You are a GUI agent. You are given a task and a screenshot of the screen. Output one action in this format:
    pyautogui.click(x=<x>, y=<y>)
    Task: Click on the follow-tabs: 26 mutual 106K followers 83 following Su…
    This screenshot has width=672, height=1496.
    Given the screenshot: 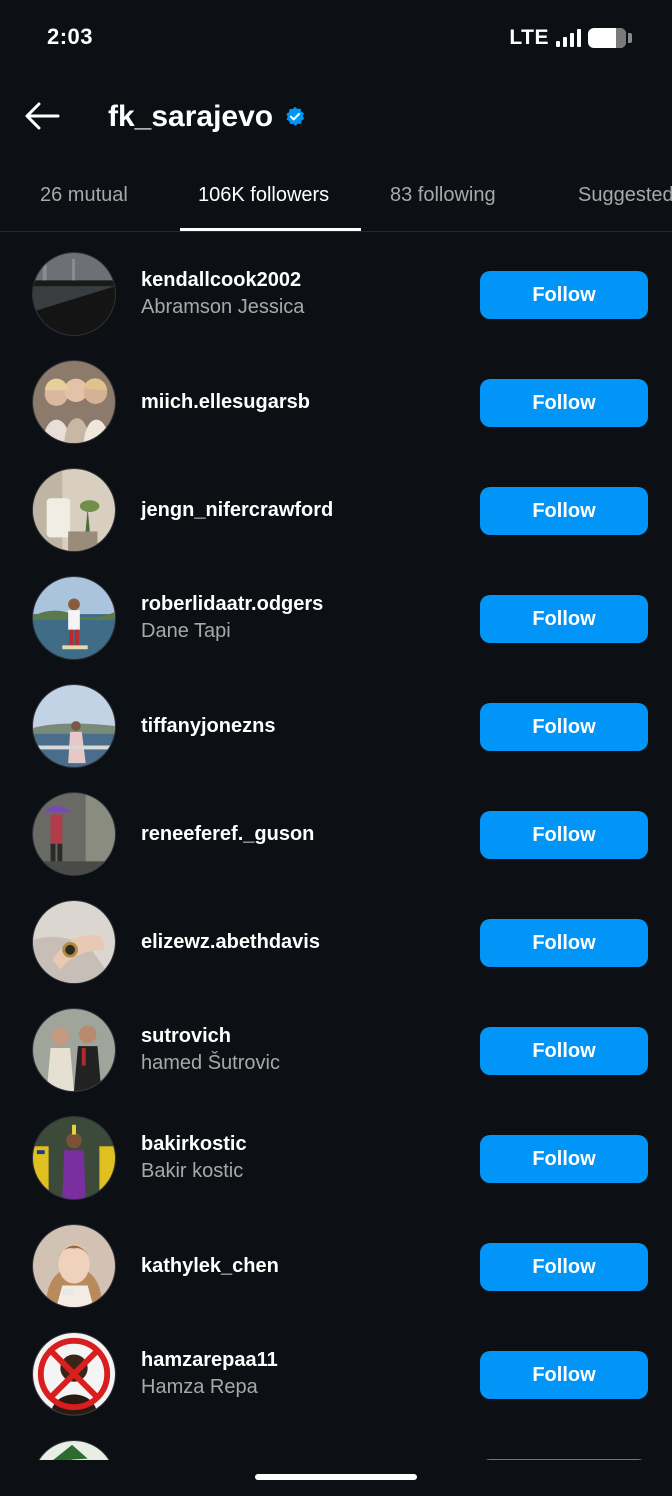 What is the action you would take?
    pyautogui.click(x=336, y=200)
    